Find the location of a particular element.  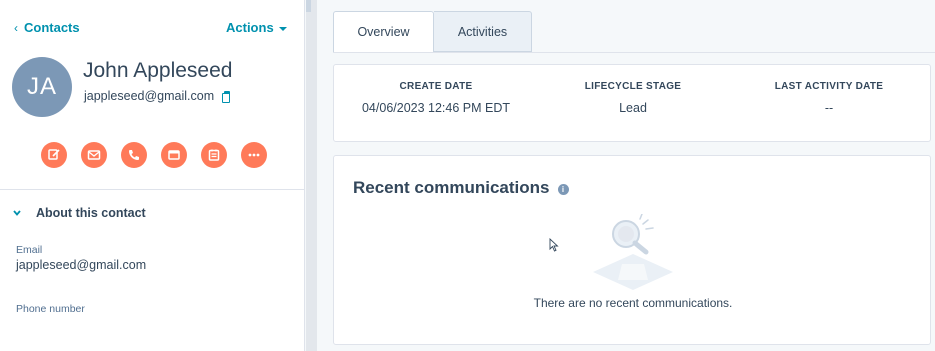

avatar: JA is located at coordinates (42, 87).